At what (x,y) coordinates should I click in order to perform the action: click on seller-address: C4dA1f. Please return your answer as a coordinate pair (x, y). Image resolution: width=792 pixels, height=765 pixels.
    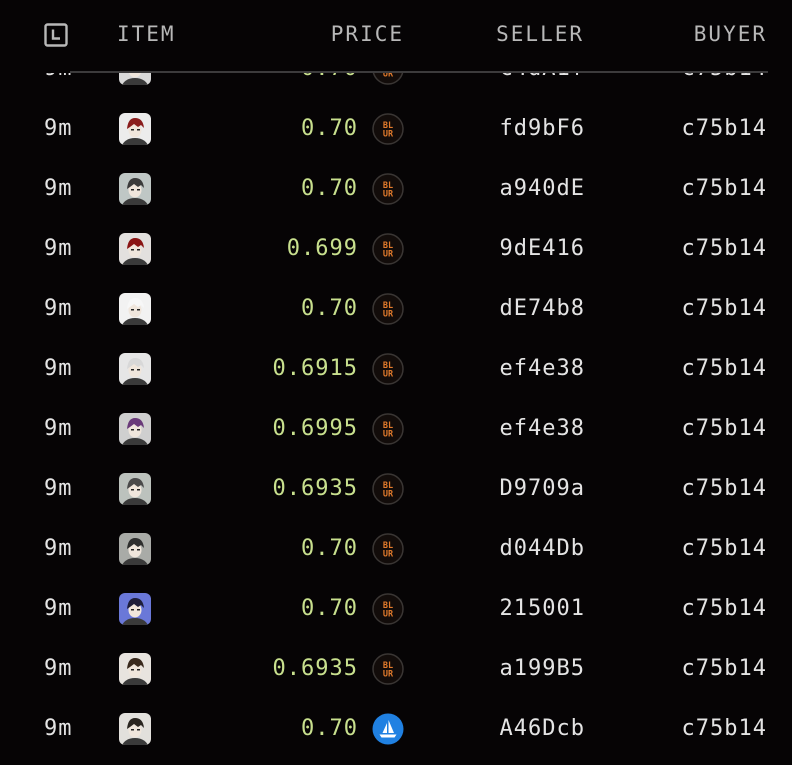
    Looking at the image, I should click on (542, 78).